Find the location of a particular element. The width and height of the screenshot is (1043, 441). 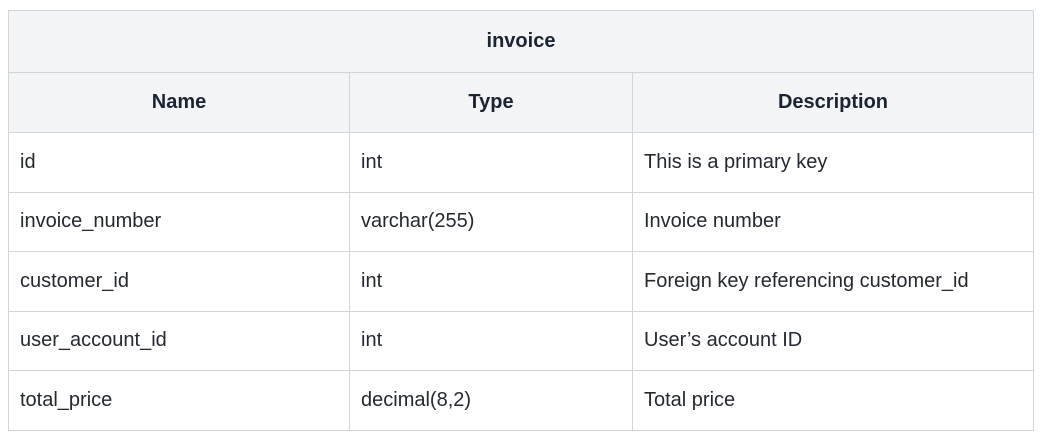

table-title-row: invoice is located at coordinates (521, 41).